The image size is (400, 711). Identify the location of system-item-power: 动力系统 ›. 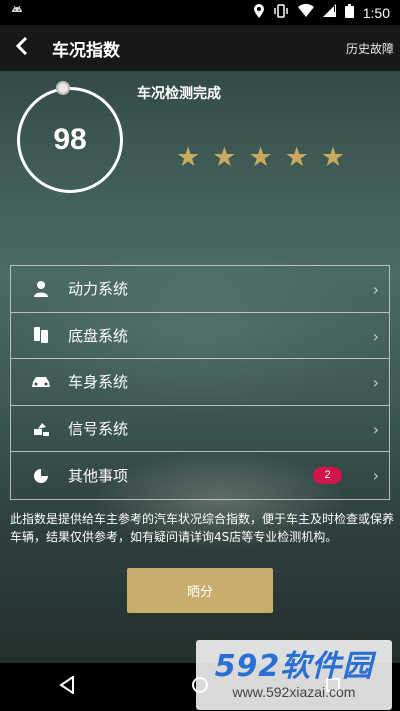
(200, 289).